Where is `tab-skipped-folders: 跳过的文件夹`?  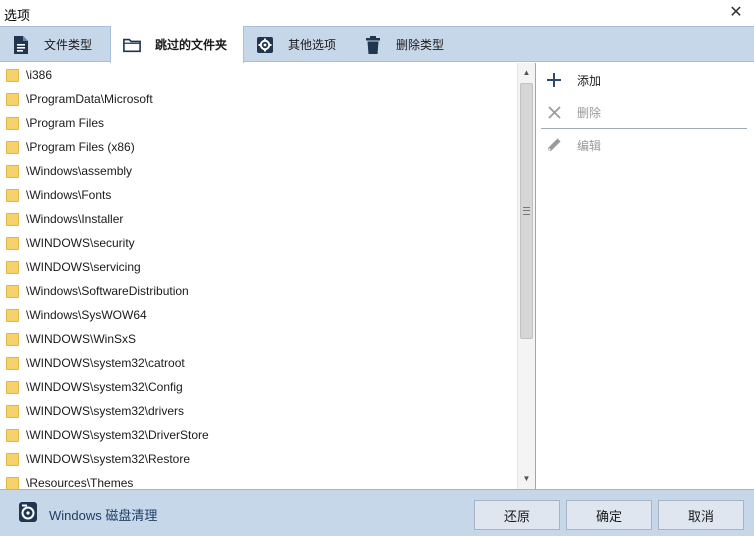 tab-skipped-folders: 跳过的文件夹 is located at coordinates (177, 44).